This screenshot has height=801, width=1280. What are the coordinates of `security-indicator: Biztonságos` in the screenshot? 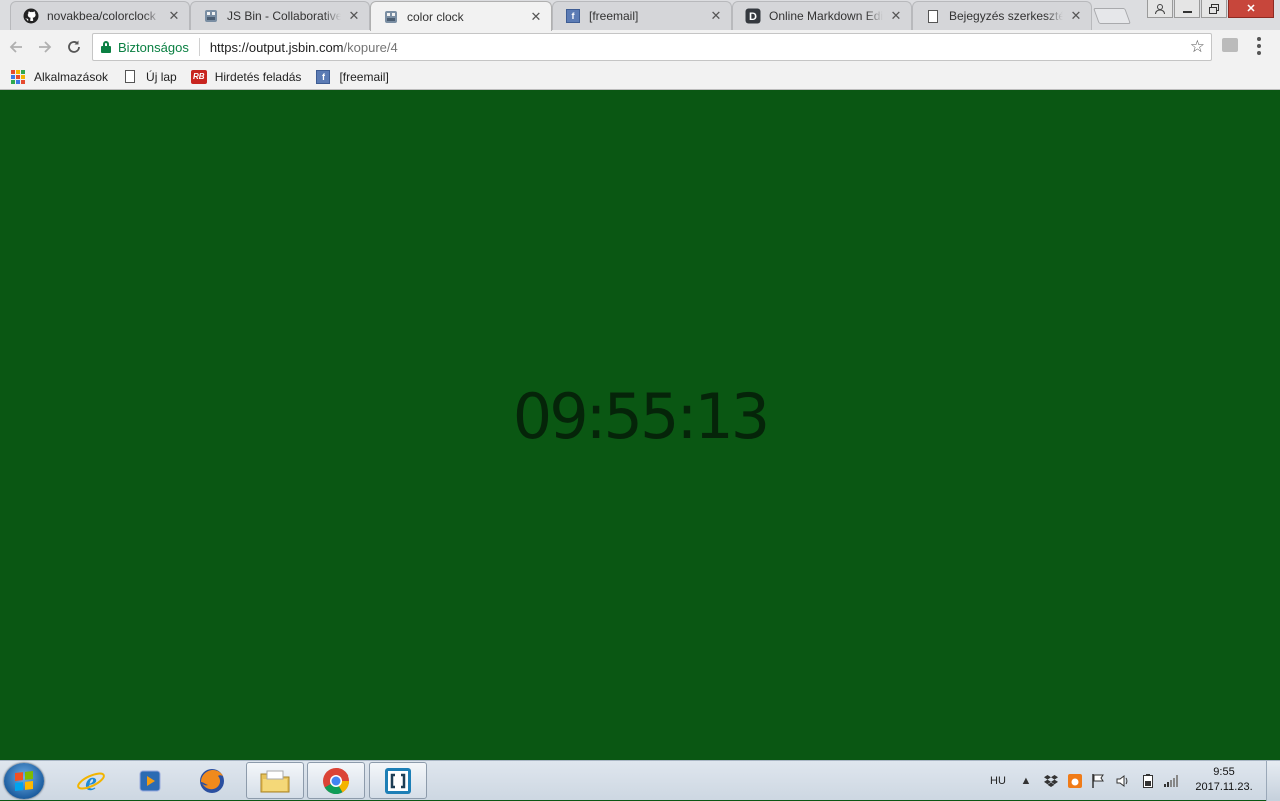 It's located at (141, 47).